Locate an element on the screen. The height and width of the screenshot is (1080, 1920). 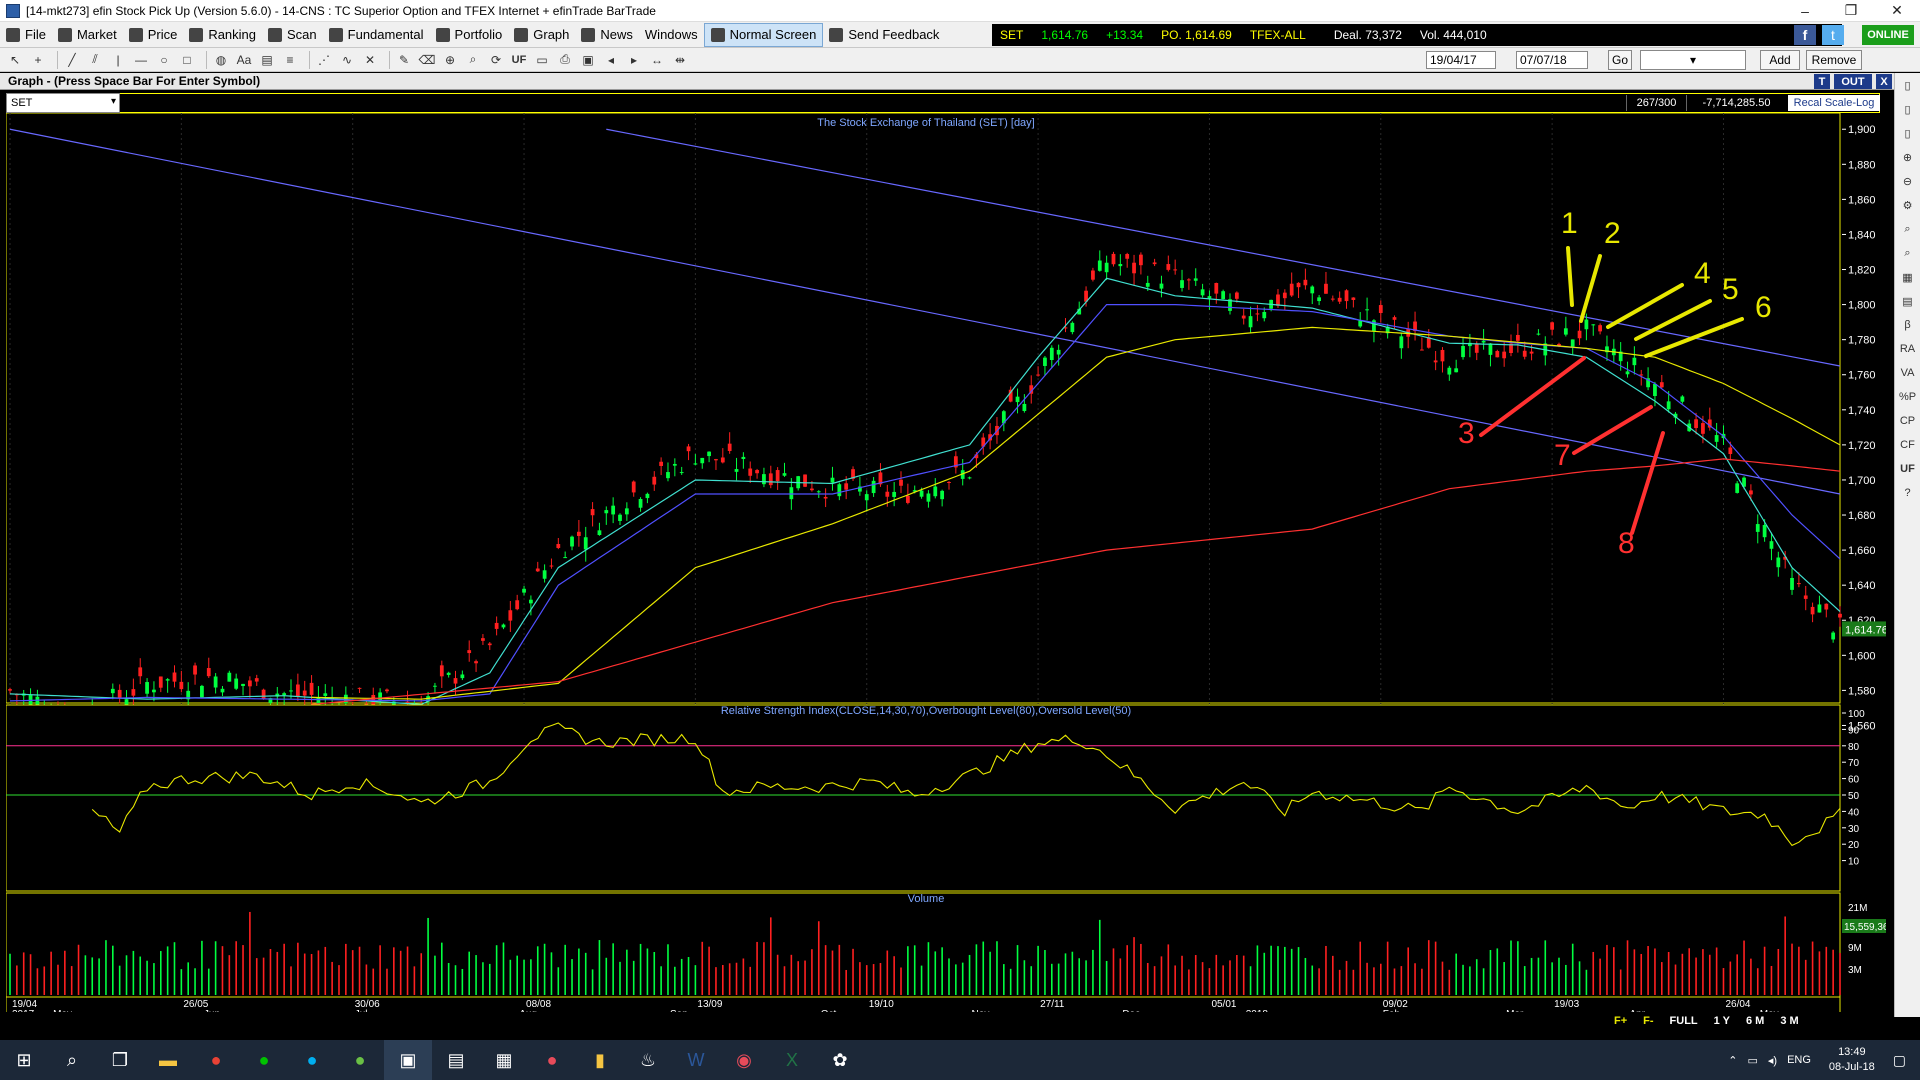
range-3m: 3 M is located at coordinates (1789, 1021).